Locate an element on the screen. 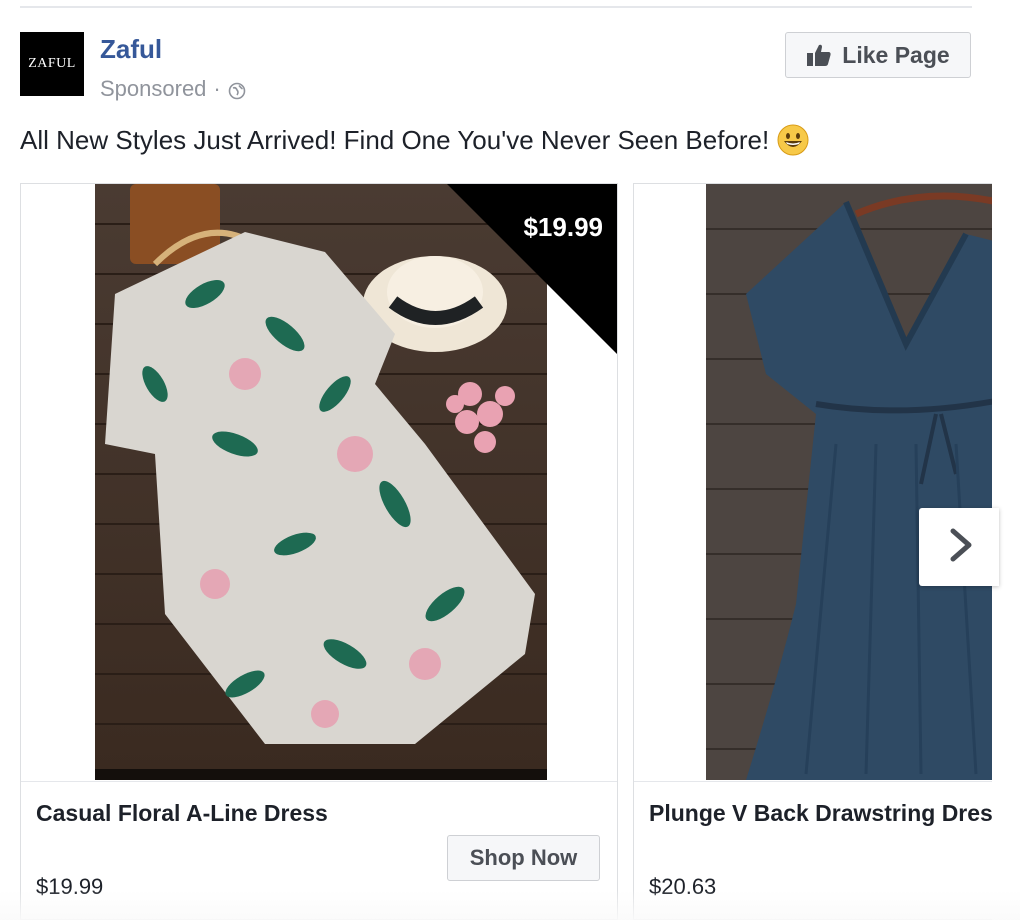 The image size is (1020, 920). product-title: Casual Floral A-Line Dress is located at coordinates (182, 813).